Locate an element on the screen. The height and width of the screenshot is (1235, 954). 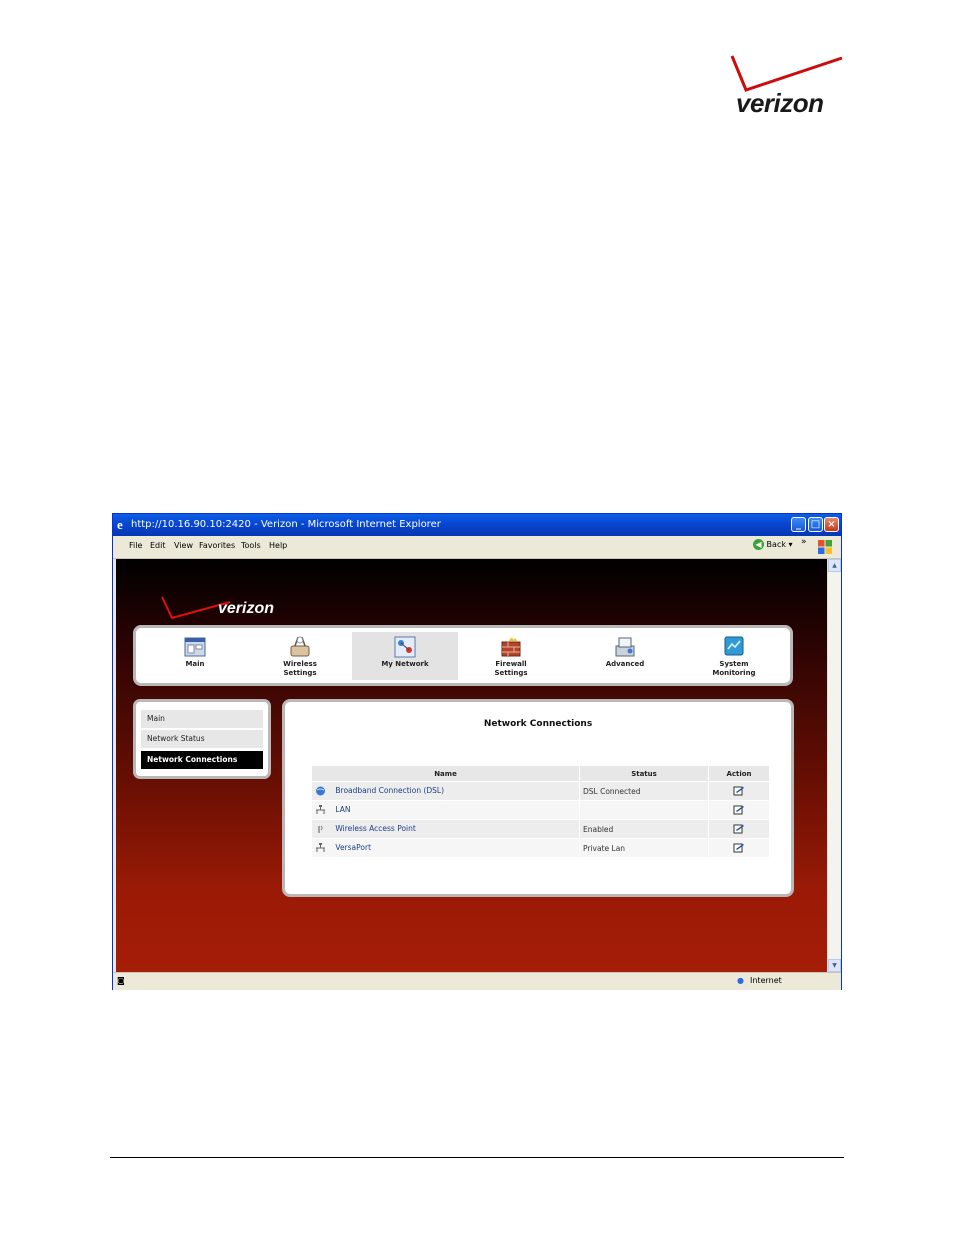
status-zone-label: Internet is located at coordinates (766, 980).